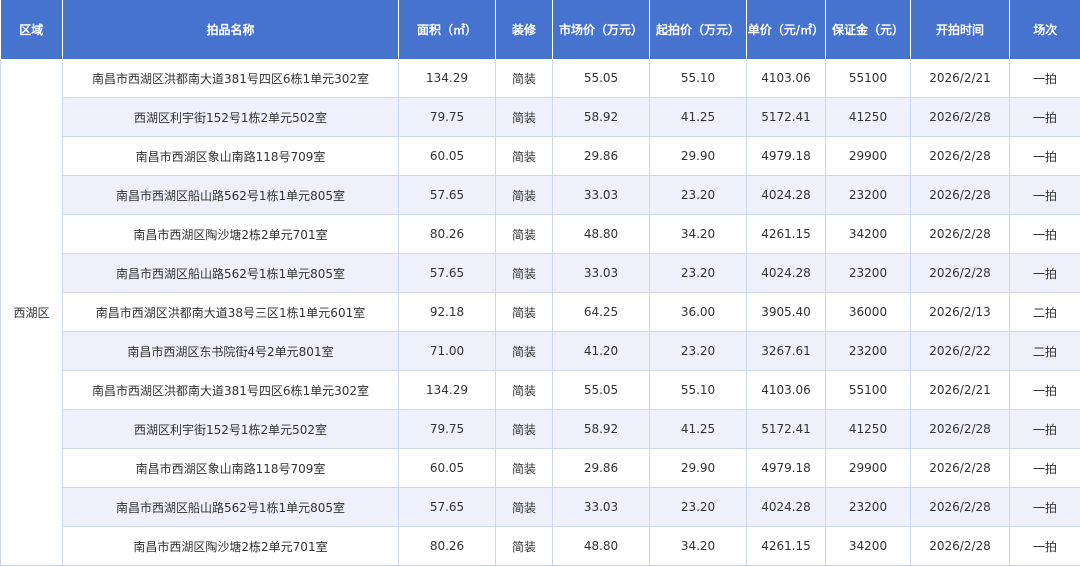  What do you see at coordinates (601, 312) in the screenshot?
I see `cell-market-price: 64.25` at bounding box center [601, 312].